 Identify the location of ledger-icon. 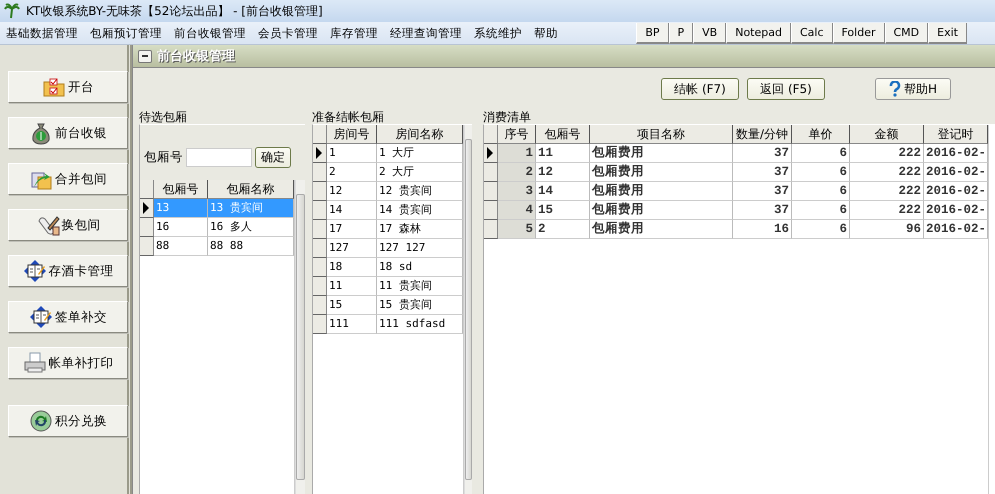
(34, 271).